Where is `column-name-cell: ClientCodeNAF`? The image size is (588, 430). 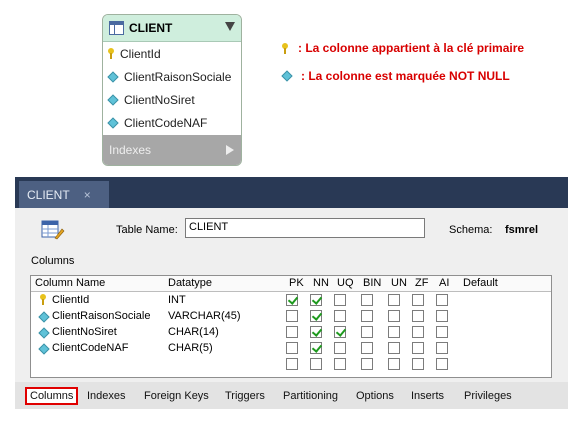 column-name-cell: ClientCodeNAF is located at coordinates (90, 348).